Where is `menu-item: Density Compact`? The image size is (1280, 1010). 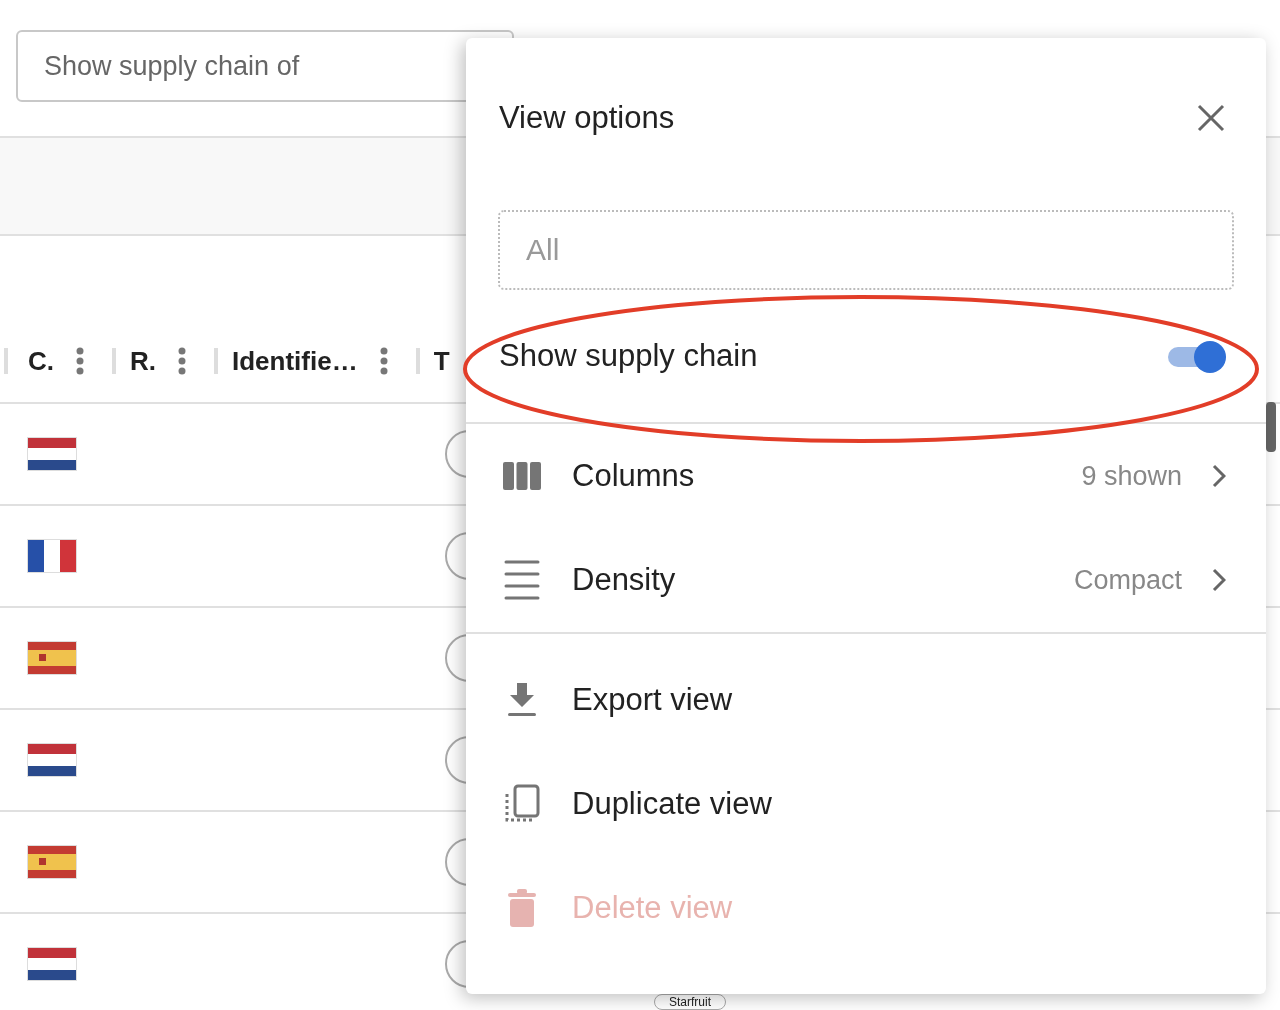
menu-item: Density Compact is located at coordinates (866, 580).